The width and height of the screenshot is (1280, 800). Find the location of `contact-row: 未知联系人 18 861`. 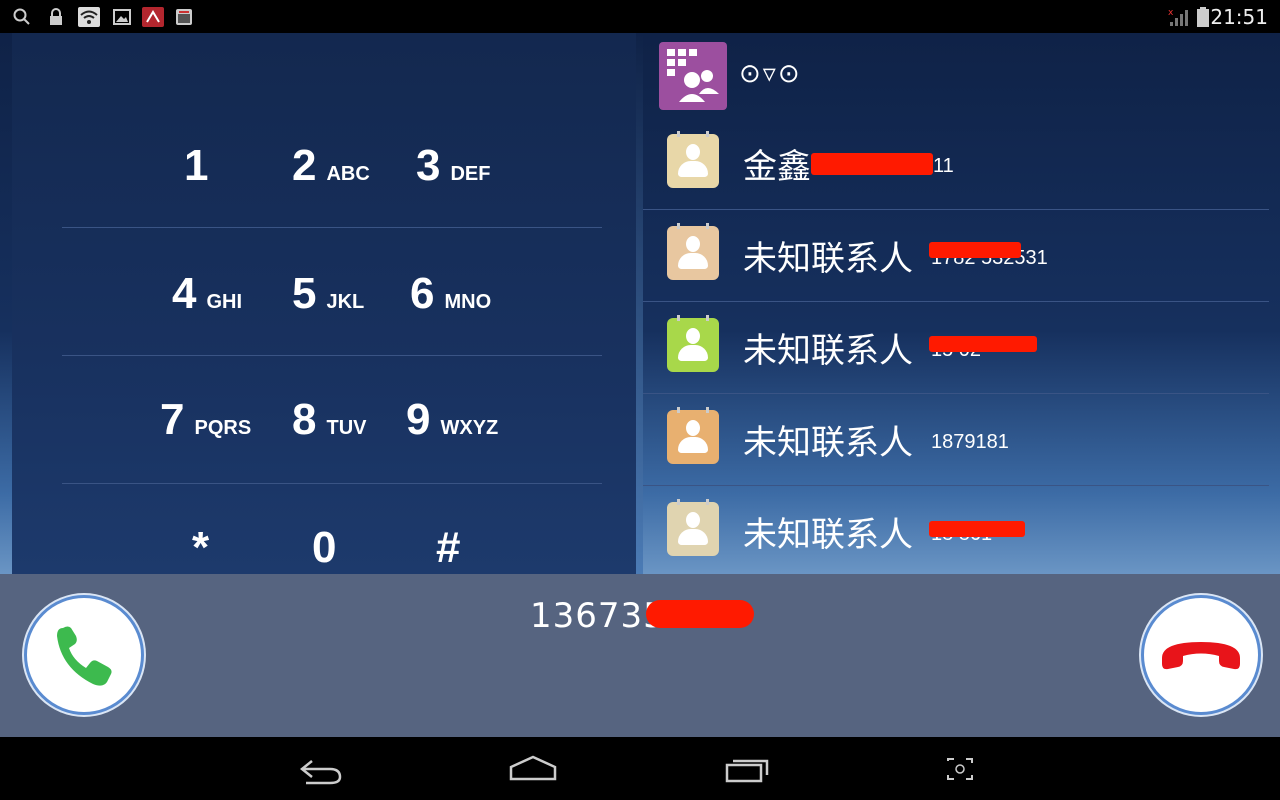

contact-row: 未知联系人 18 861 is located at coordinates (956, 531).